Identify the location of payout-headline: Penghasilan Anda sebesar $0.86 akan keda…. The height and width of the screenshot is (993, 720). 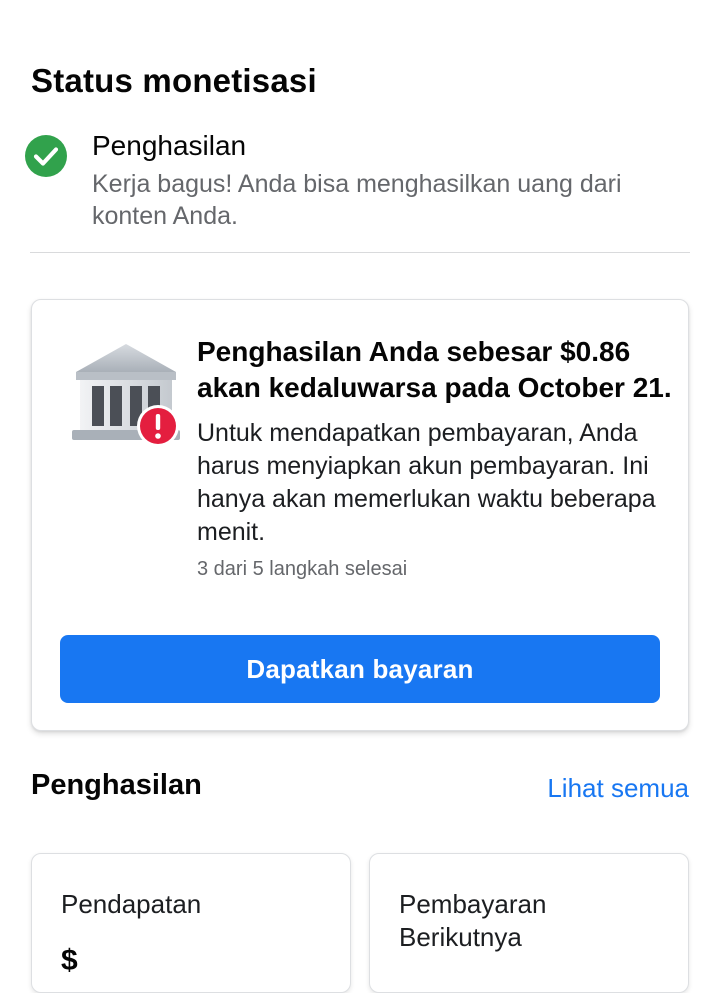
(434, 369).